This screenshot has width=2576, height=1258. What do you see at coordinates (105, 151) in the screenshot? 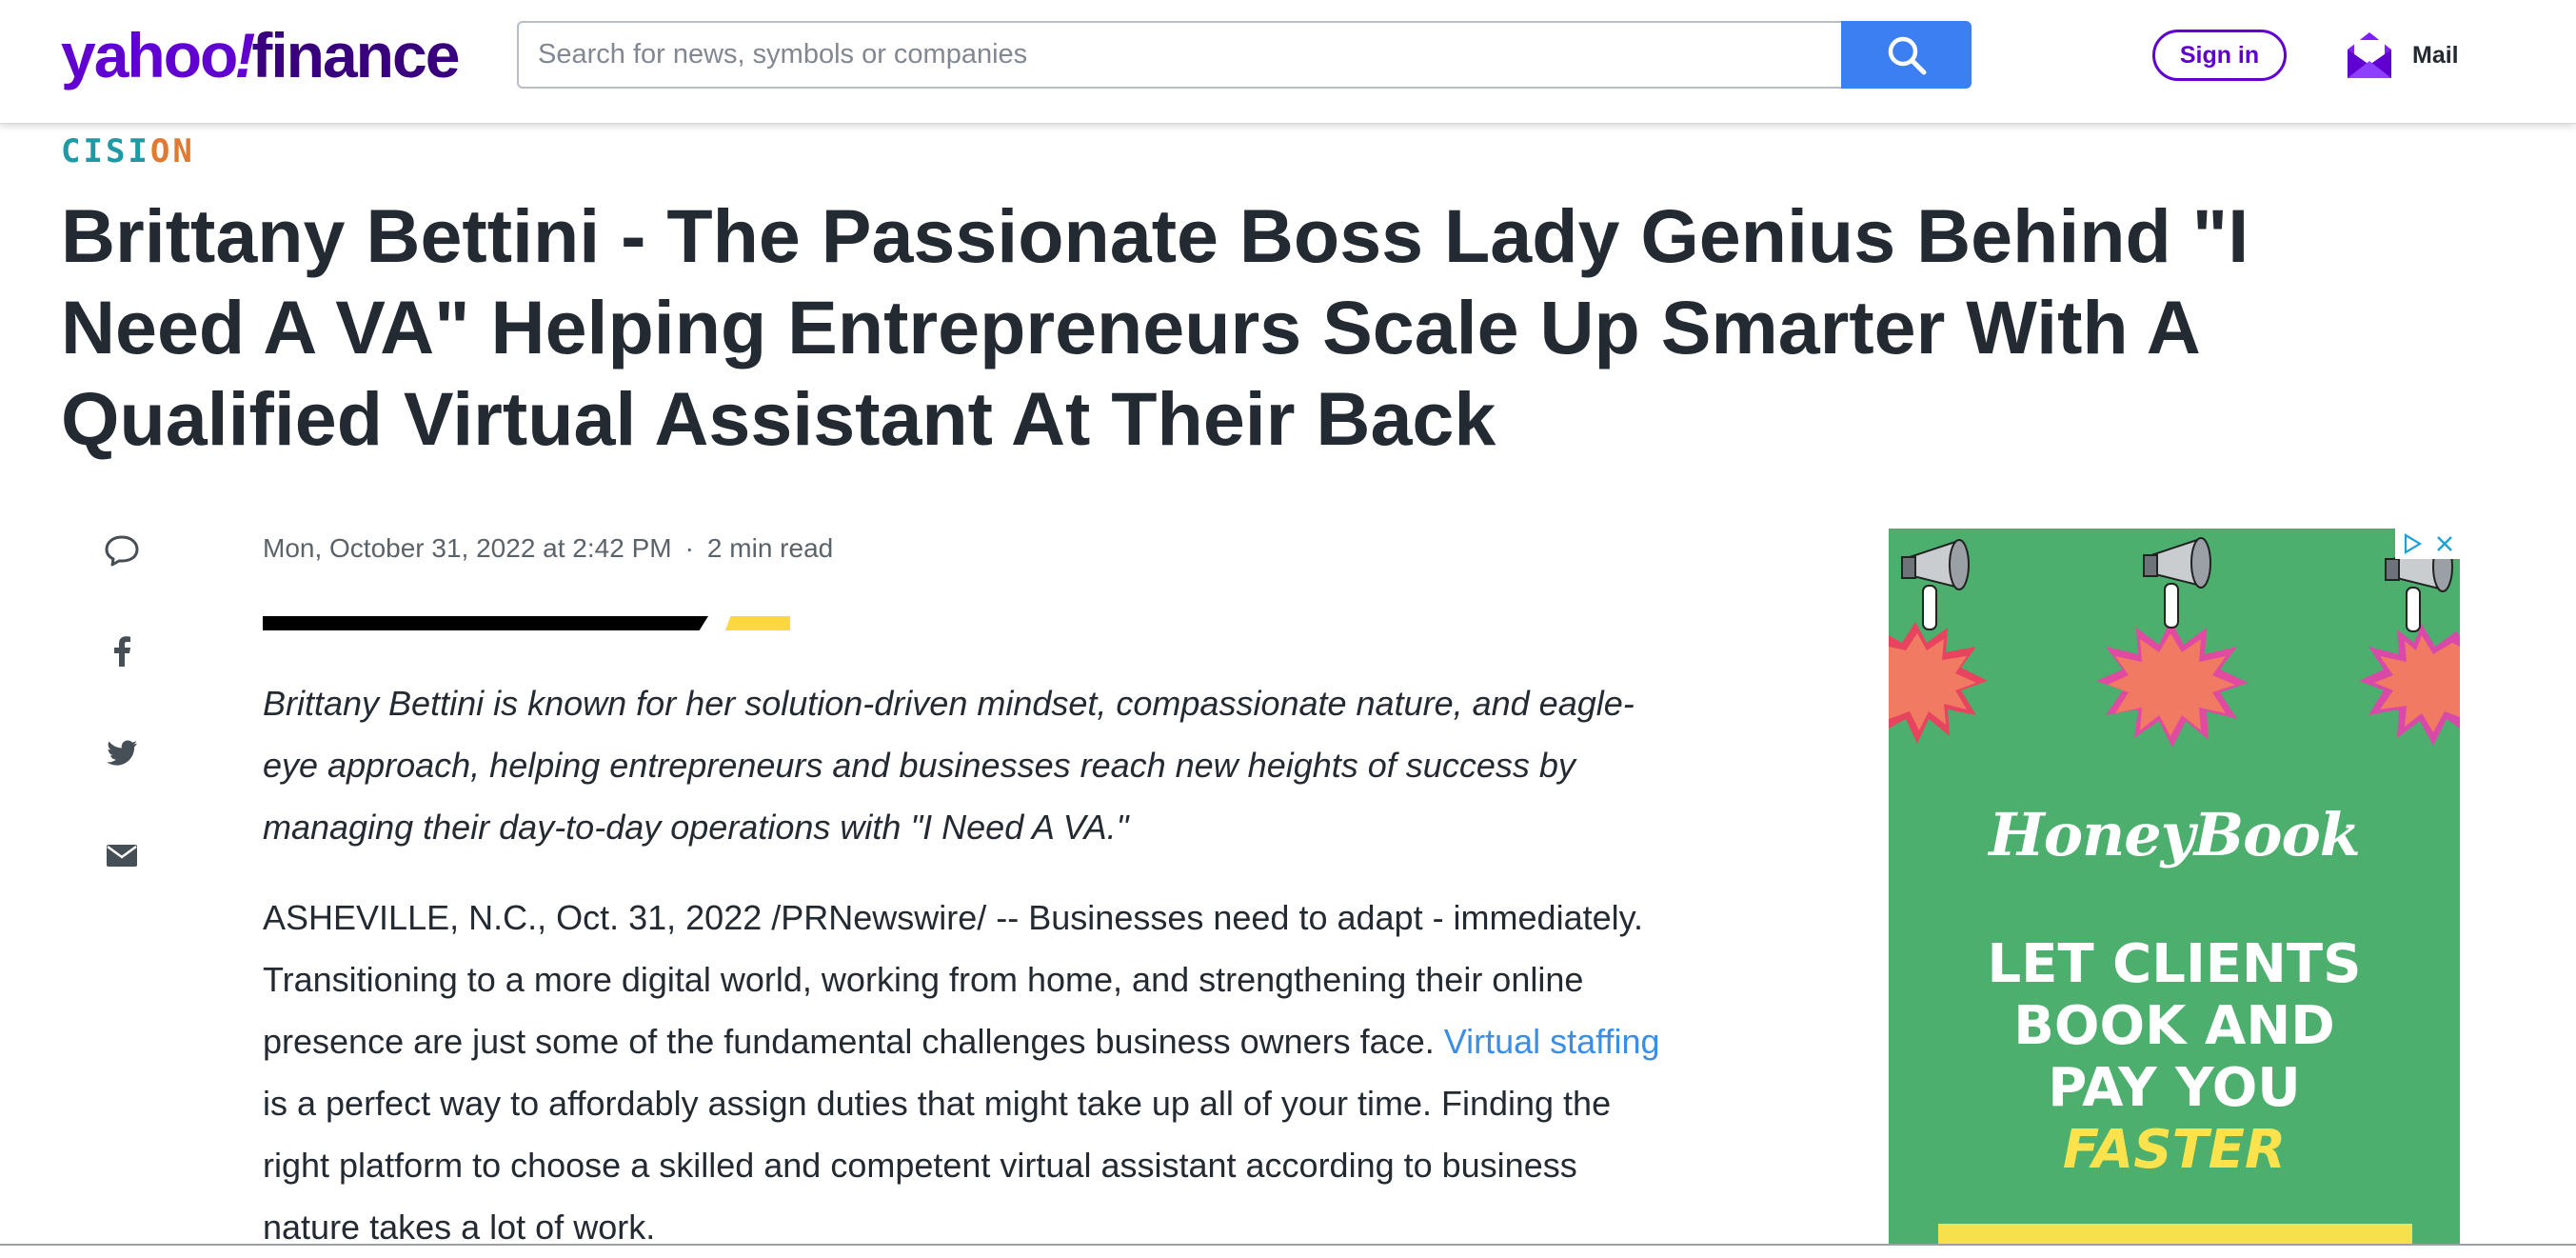
I see `provider-logo-text-a: CISI` at bounding box center [105, 151].